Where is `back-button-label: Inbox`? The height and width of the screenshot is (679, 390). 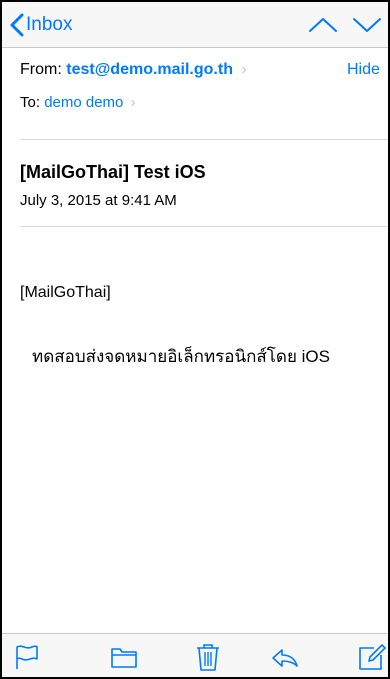 back-button-label: Inbox is located at coordinates (49, 24).